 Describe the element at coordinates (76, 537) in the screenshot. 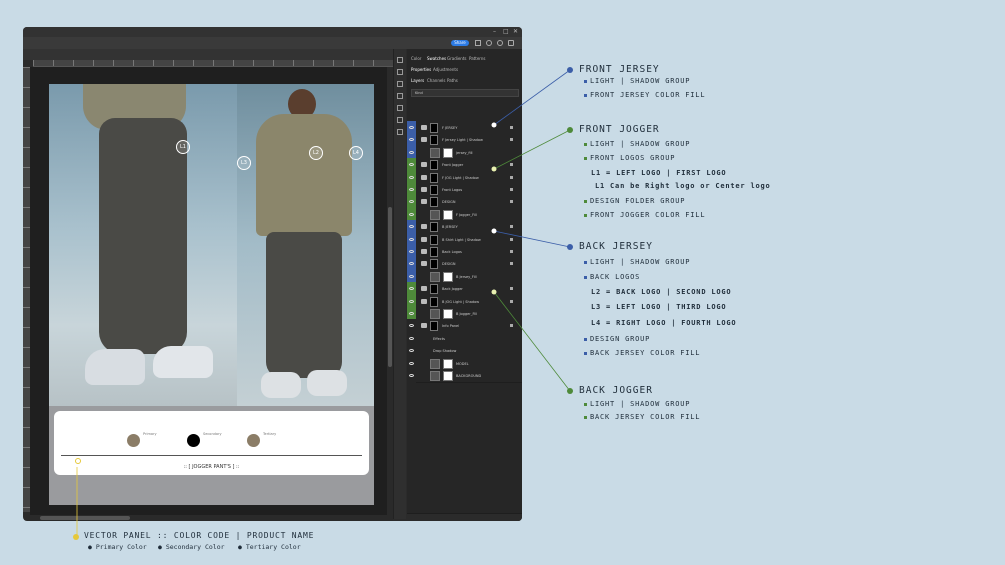

I see `vector-panel-dot` at that location.